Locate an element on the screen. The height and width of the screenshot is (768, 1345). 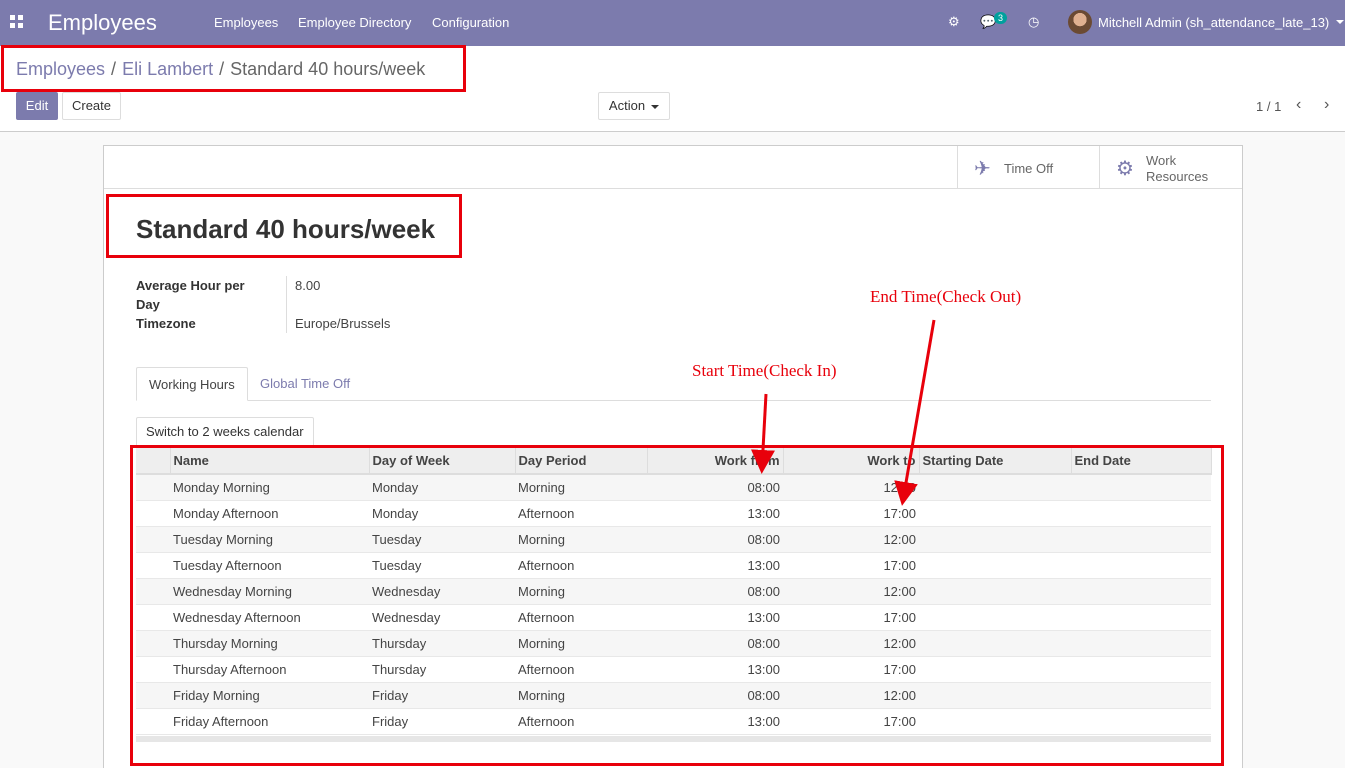
annotation-arrows is located at coordinates (843, 412).